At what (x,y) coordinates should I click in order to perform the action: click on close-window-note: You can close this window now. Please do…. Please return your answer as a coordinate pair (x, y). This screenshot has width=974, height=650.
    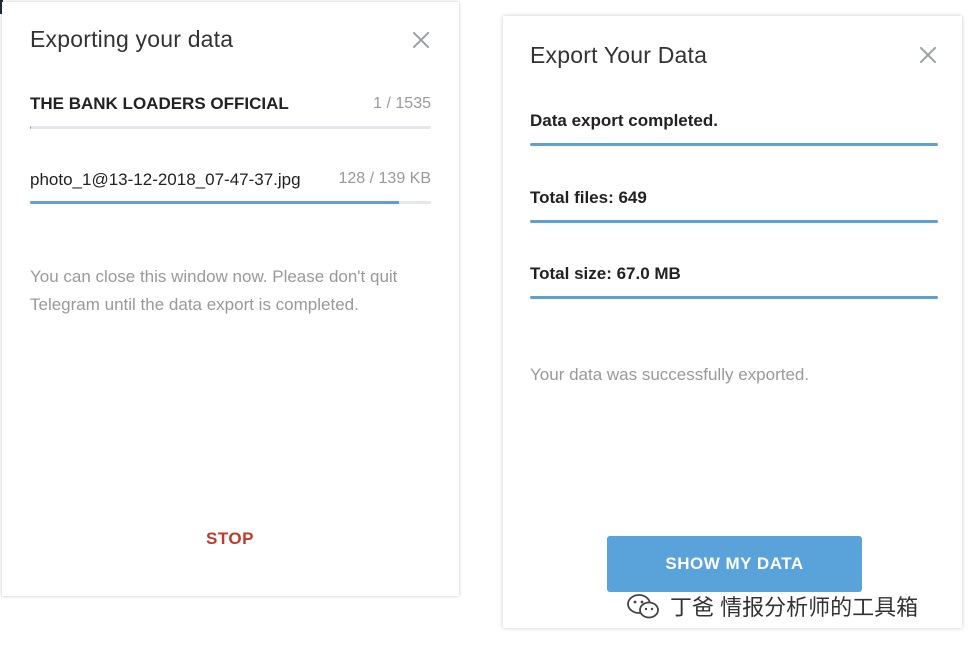
    Looking at the image, I should click on (214, 290).